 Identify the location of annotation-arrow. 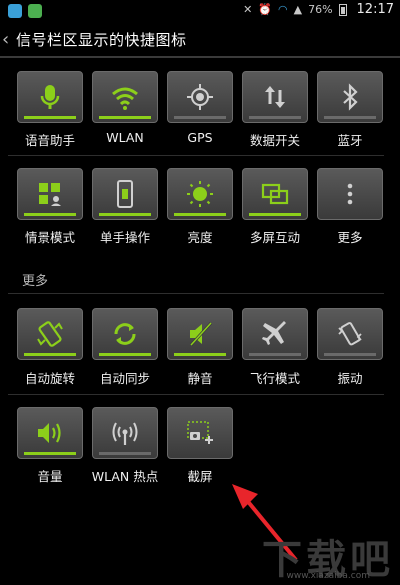
(265, 523).